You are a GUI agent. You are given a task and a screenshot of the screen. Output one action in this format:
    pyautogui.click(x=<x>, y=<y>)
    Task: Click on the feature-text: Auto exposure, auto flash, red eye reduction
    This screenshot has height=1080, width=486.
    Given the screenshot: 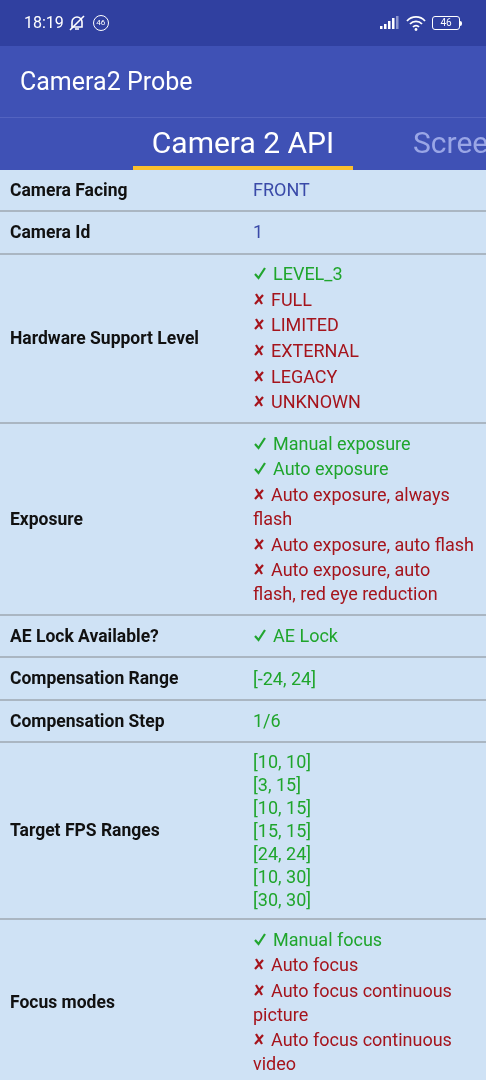 What is the action you would take?
    pyautogui.click(x=345, y=582)
    